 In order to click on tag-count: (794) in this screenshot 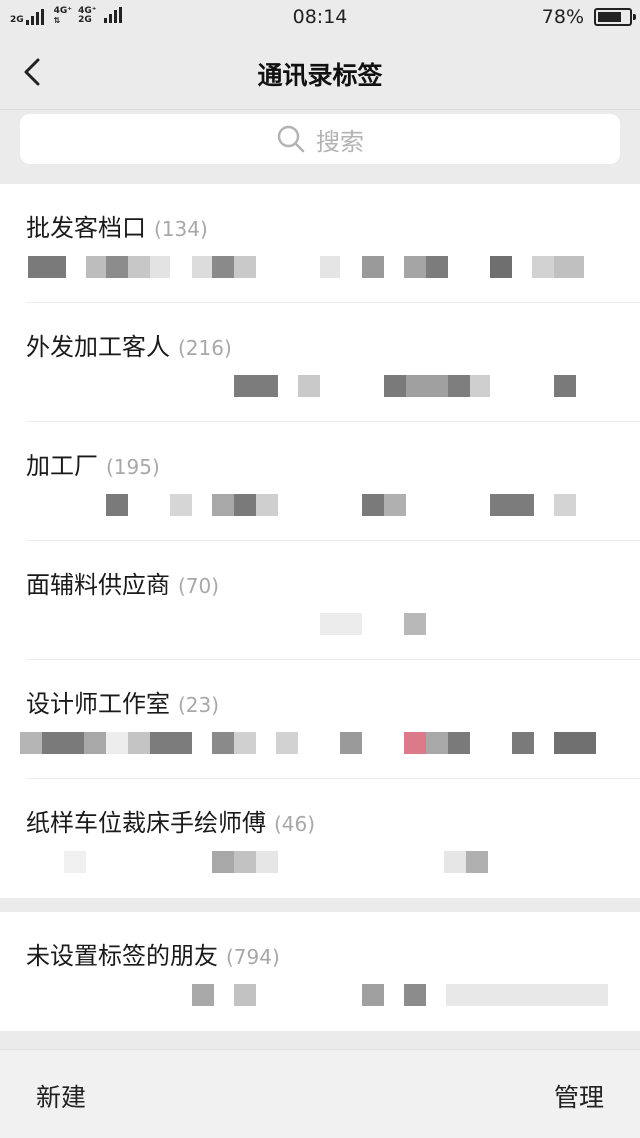, I will do `click(253, 957)`.